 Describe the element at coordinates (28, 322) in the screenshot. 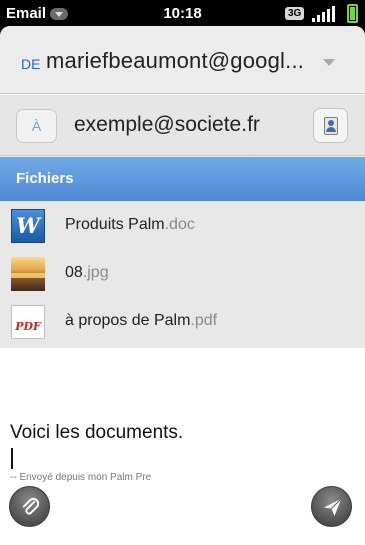

I see `pdf-icon: PDF` at that location.